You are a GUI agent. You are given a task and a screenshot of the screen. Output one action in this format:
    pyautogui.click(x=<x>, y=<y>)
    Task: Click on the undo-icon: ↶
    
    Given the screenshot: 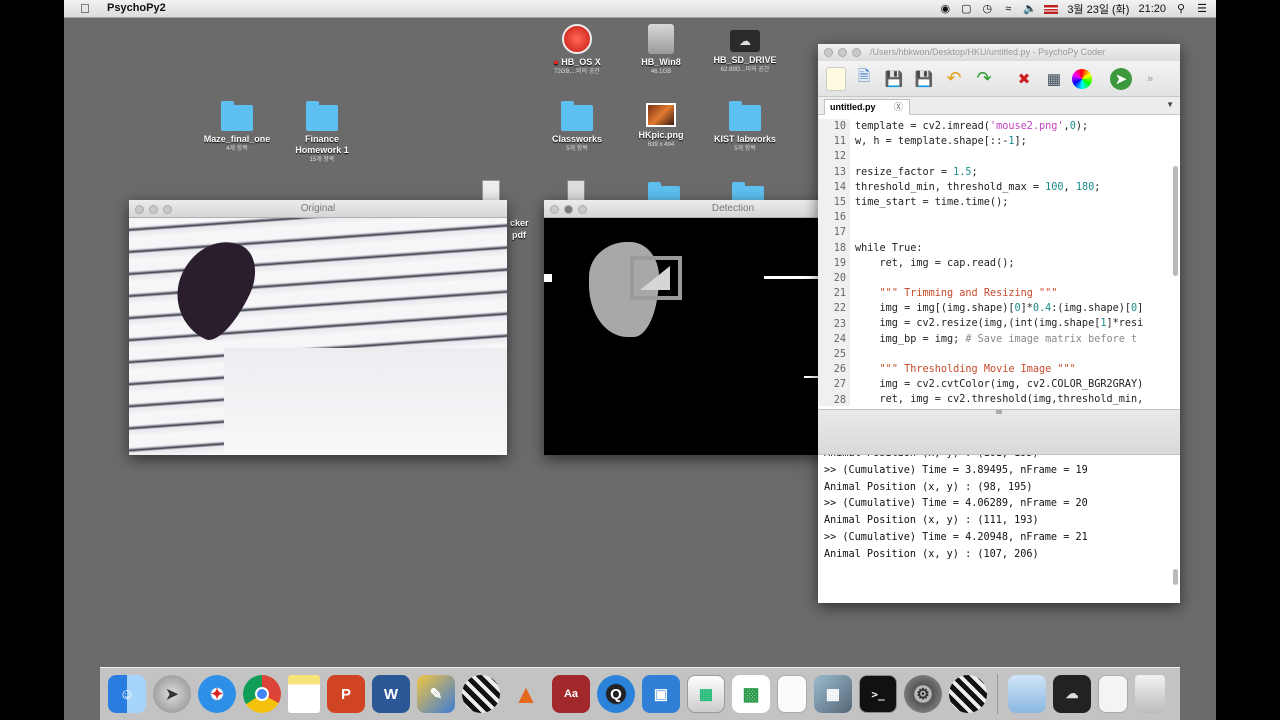 What is the action you would take?
    pyautogui.click(x=954, y=79)
    